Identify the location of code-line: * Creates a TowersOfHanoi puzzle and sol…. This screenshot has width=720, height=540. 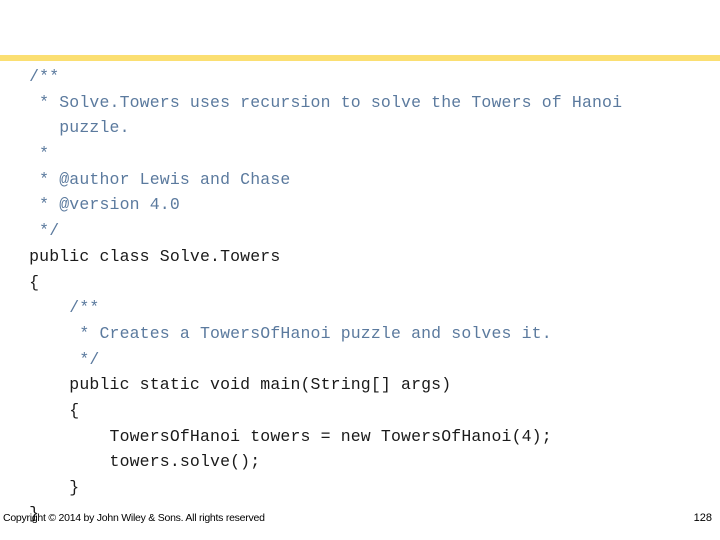
(280, 333).